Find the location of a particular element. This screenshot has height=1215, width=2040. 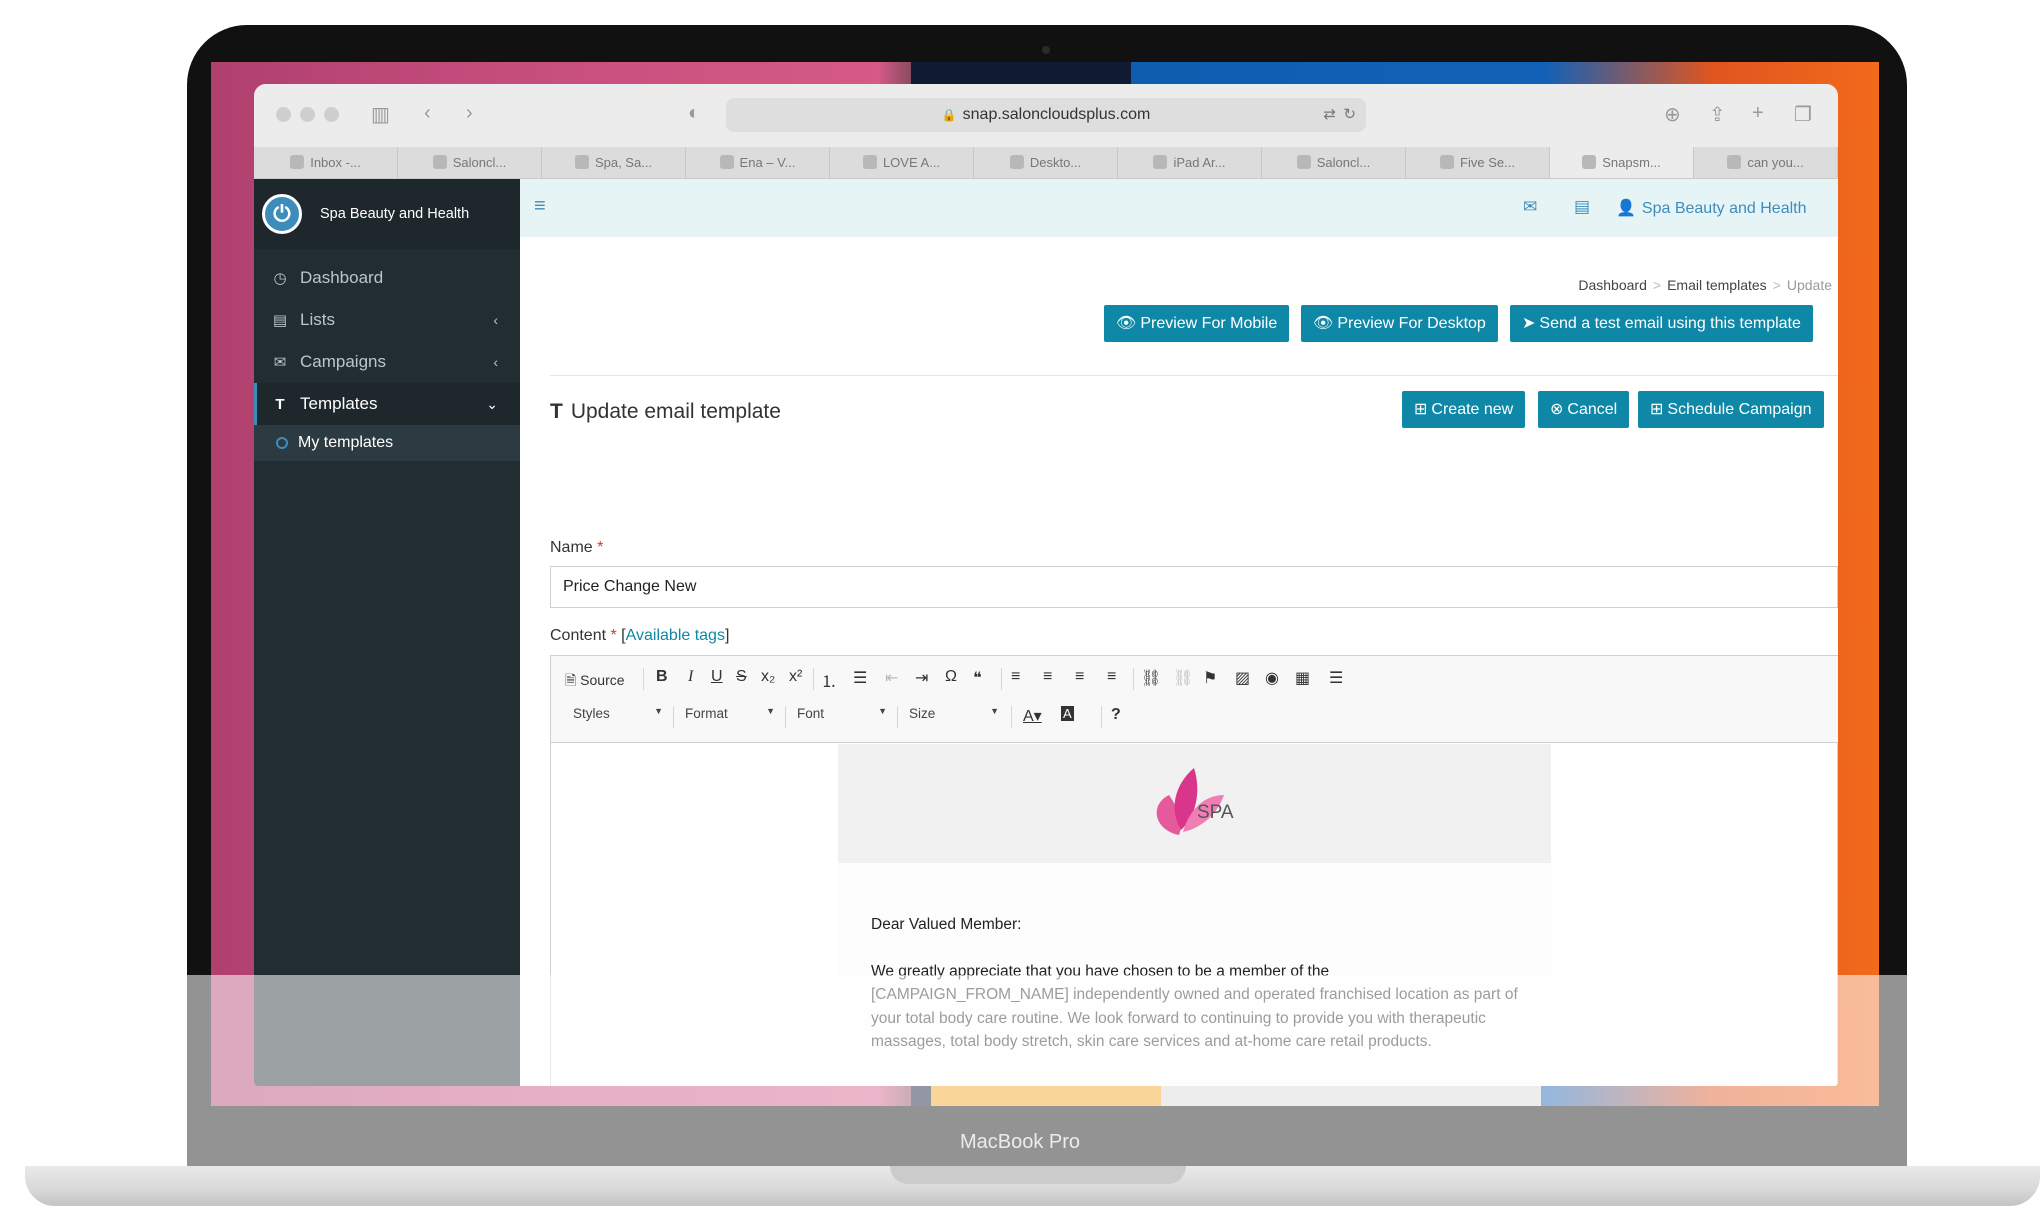

send-test-email-button: ➤ Send a test email using this template is located at coordinates (1661, 323).